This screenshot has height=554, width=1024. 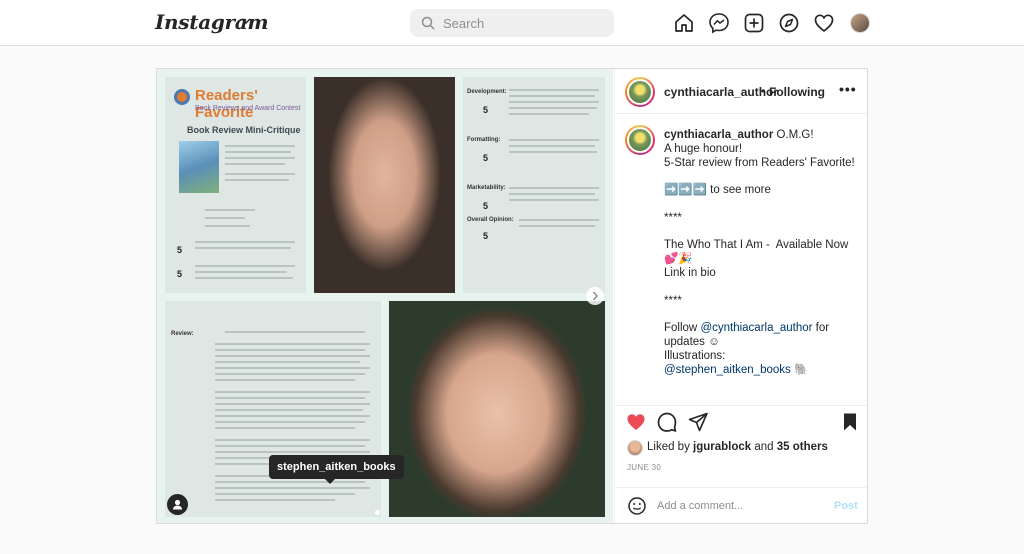 What do you see at coordinates (226, 104) in the screenshot?
I see `doc-title: Readers' Favorite` at bounding box center [226, 104].